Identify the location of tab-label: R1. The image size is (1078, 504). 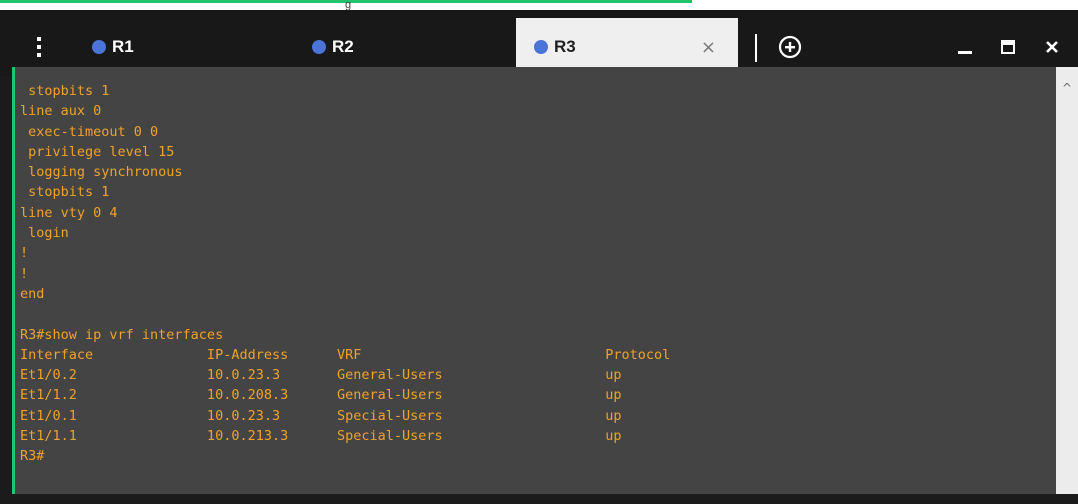
(123, 46).